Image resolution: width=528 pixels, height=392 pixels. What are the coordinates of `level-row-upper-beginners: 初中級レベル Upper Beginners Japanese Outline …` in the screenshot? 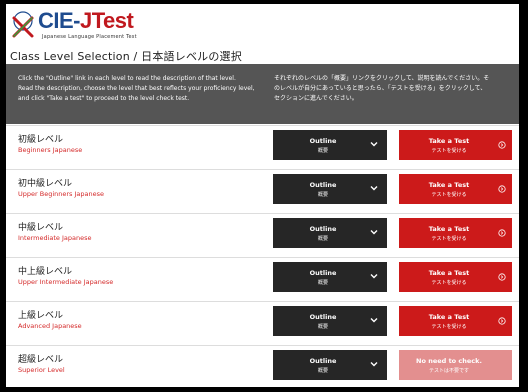 It's located at (262, 191).